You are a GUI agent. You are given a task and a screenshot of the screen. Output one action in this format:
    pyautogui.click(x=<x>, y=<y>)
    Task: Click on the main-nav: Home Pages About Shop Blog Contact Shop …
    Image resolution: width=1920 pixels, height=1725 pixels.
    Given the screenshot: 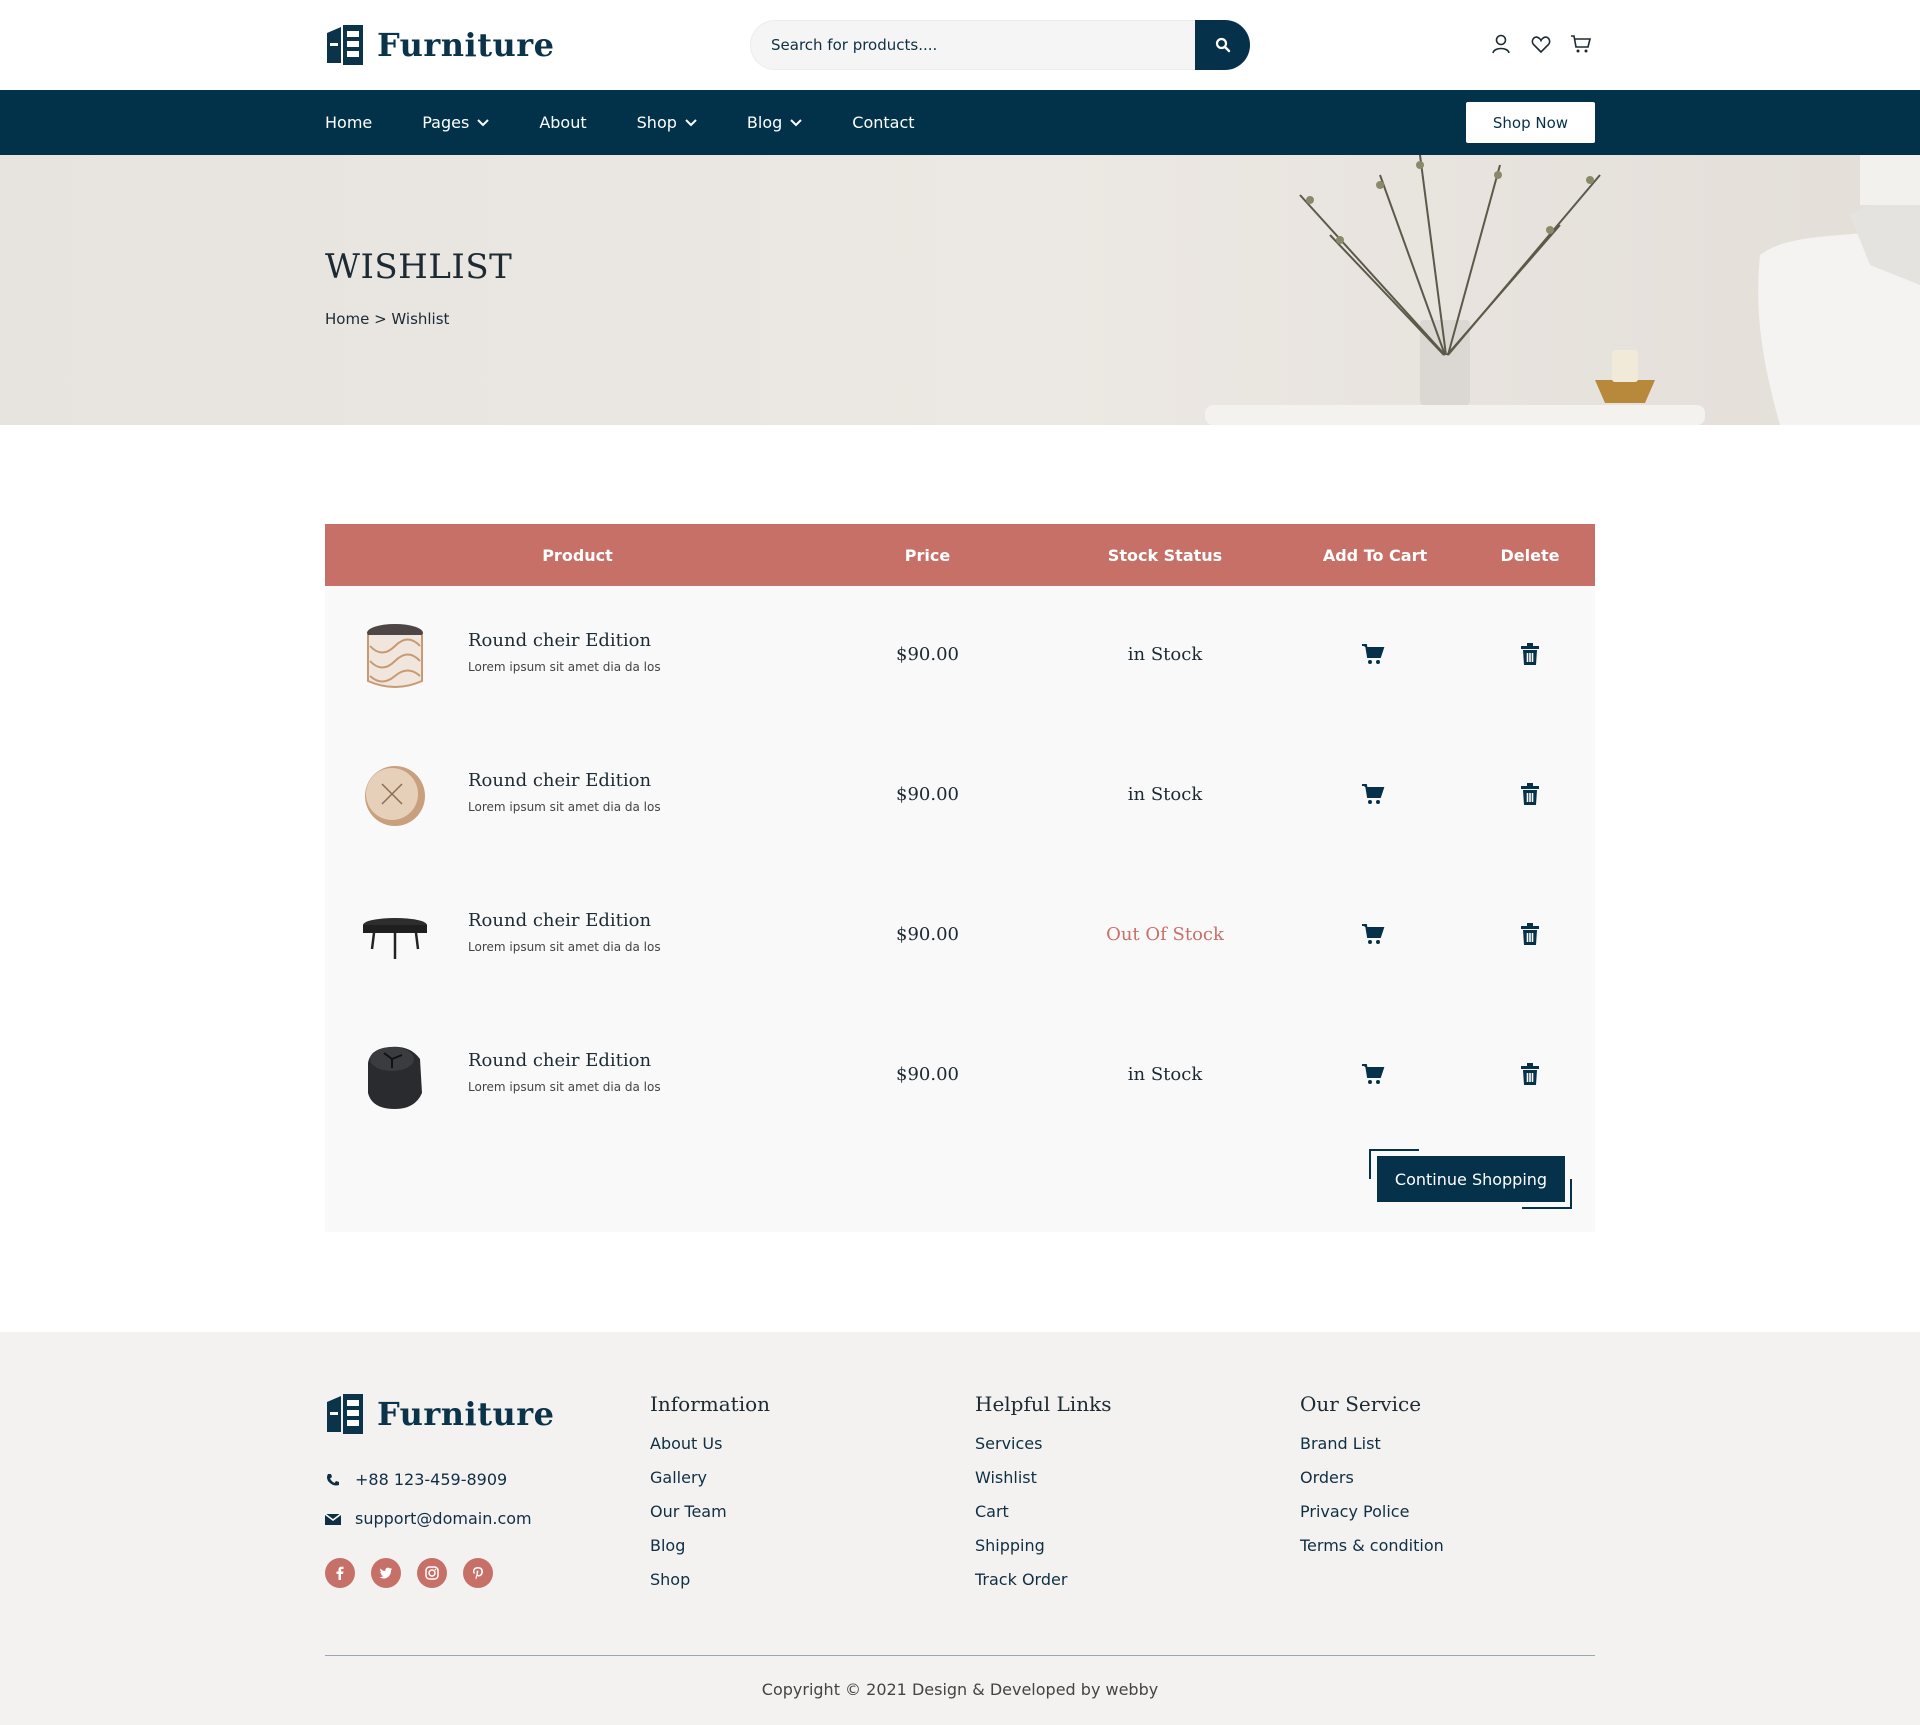 What is the action you would take?
    pyautogui.click(x=960, y=122)
    